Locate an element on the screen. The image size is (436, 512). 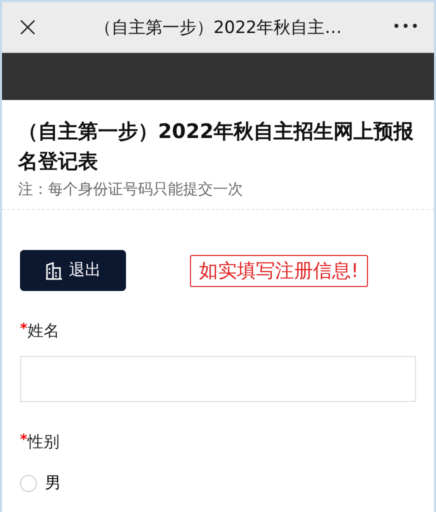
form-title: （自主第一步）2022年秋自主招生网上预报名登记表 is located at coordinates (216, 146).